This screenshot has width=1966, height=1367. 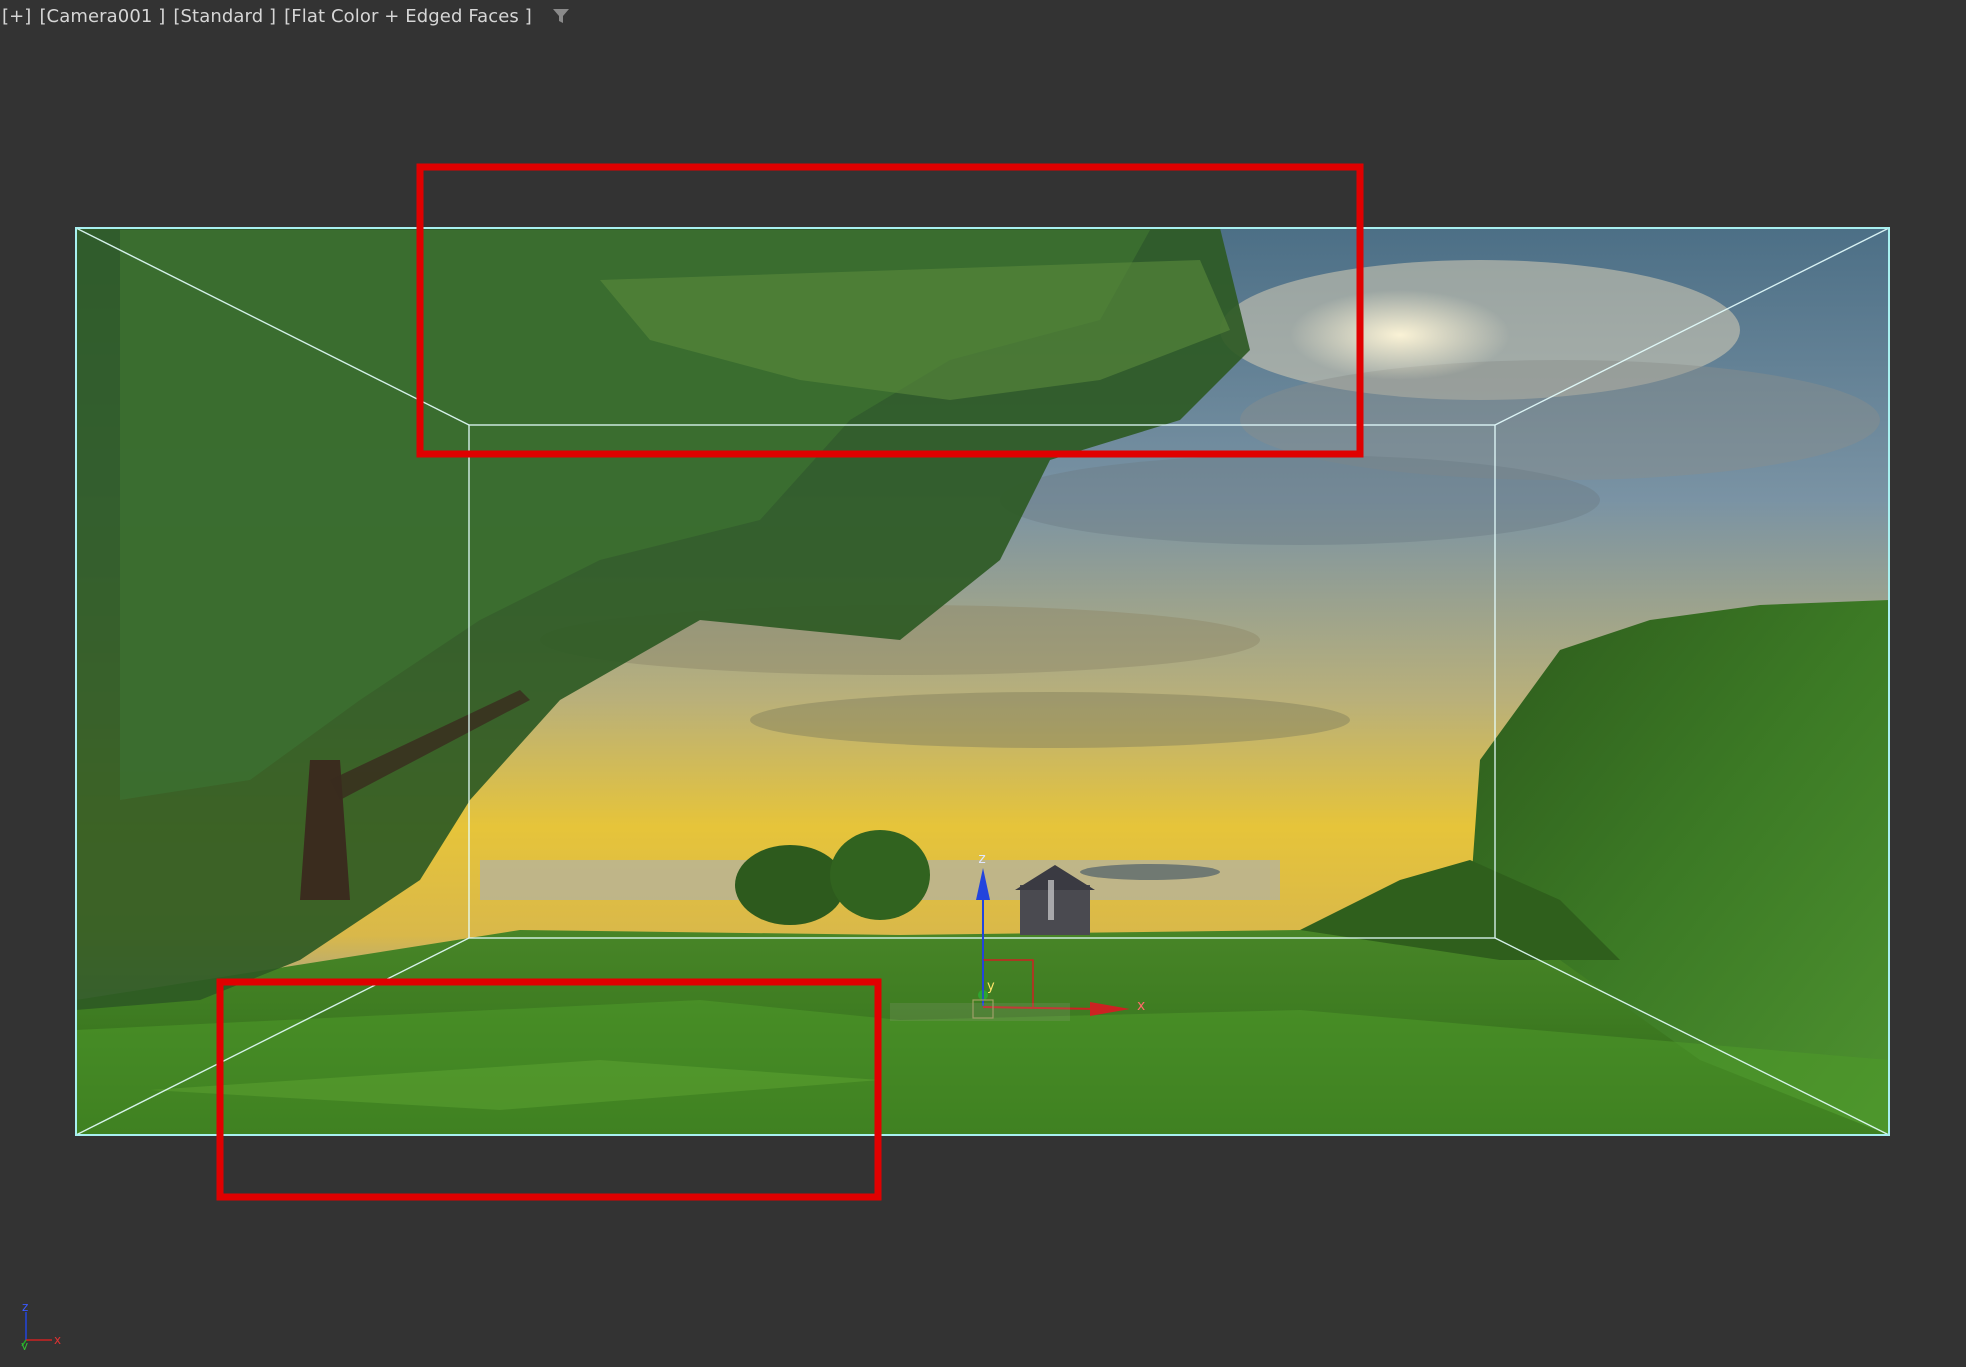 What do you see at coordinates (408, 16) in the screenshot?
I see `shading-mode-menu: [Flat Color + Edged Faces ]` at bounding box center [408, 16].